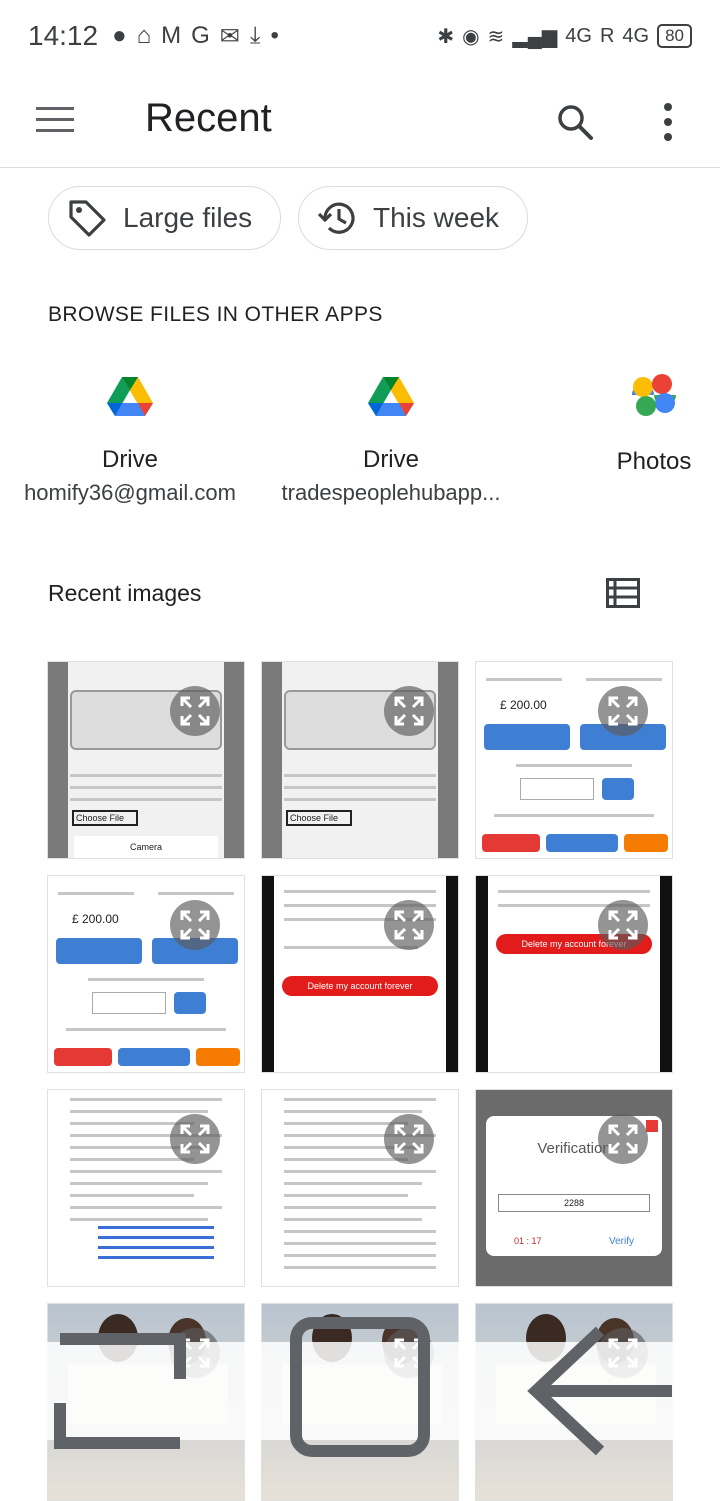  What do you see at coordinates (146, 847) in the screenshot?
I see `camera-label: Camera` at bounding box center [146, 847].